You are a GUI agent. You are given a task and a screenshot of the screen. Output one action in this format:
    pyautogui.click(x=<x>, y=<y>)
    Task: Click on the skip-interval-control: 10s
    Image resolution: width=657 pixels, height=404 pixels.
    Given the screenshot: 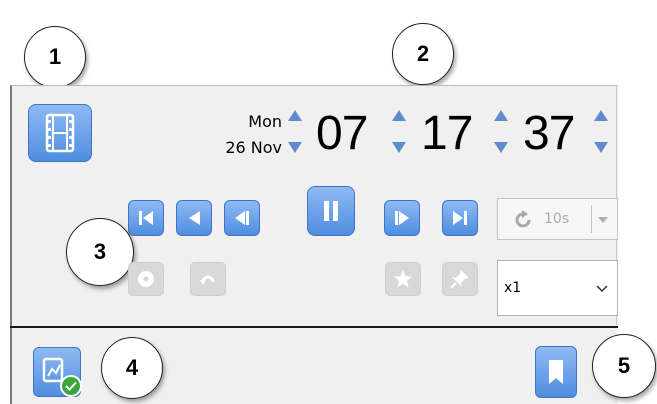 What is the action you would take?
    pyautogui.click(x=557, y=219)
    